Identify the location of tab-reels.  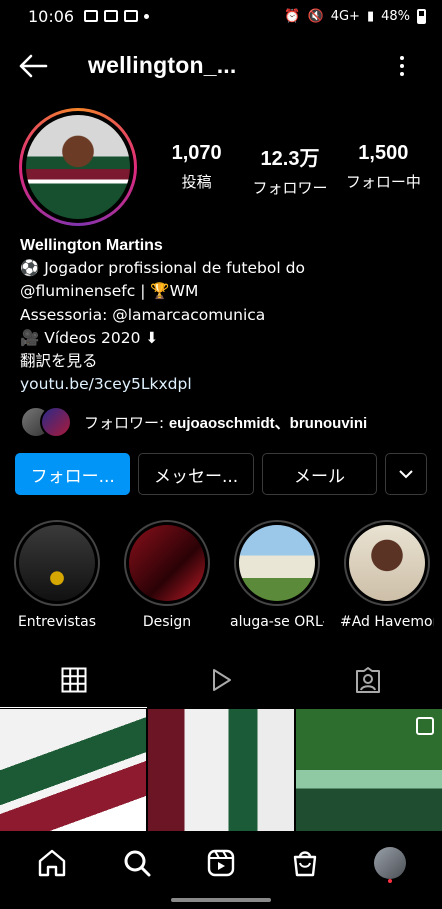
(220, 680).